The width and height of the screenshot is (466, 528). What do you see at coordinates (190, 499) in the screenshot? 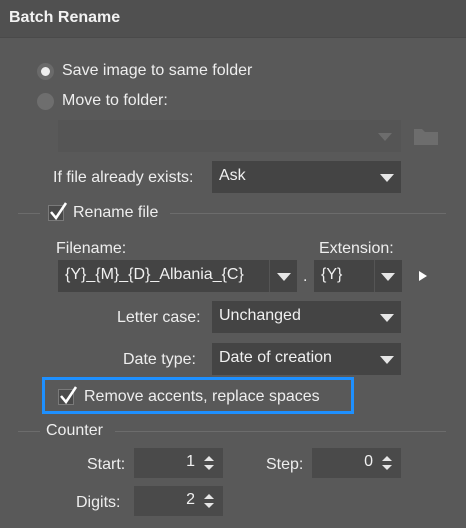
I see `digits-value: 2` at bounding box center [190, 499].